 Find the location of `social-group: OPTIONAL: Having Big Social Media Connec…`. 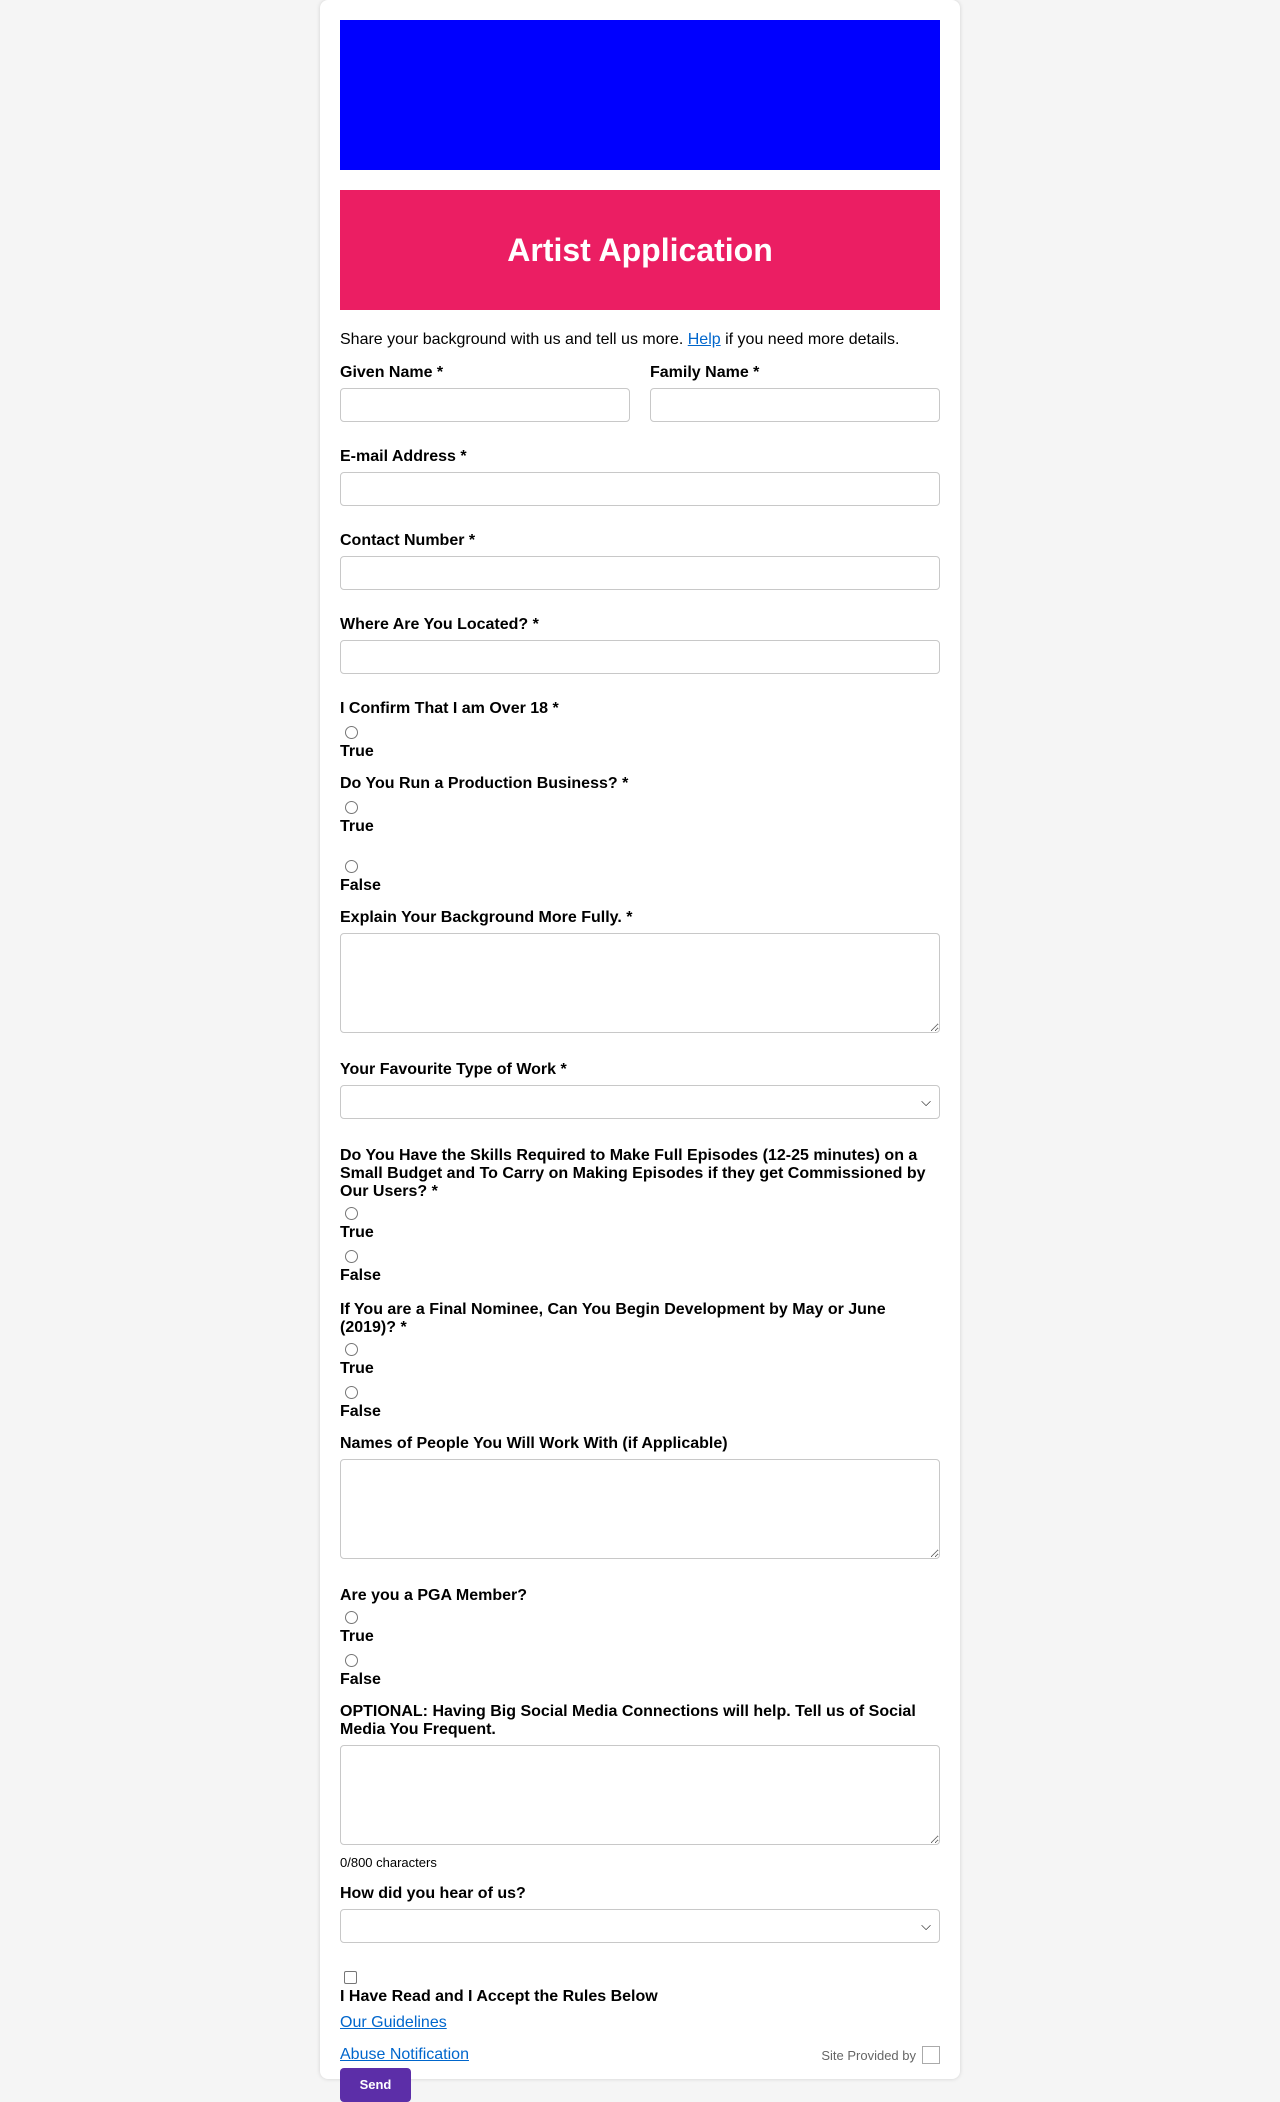

social-group: OPTIONAL: Having Big Social Media Connec… is located at coordinates (640, 1787).